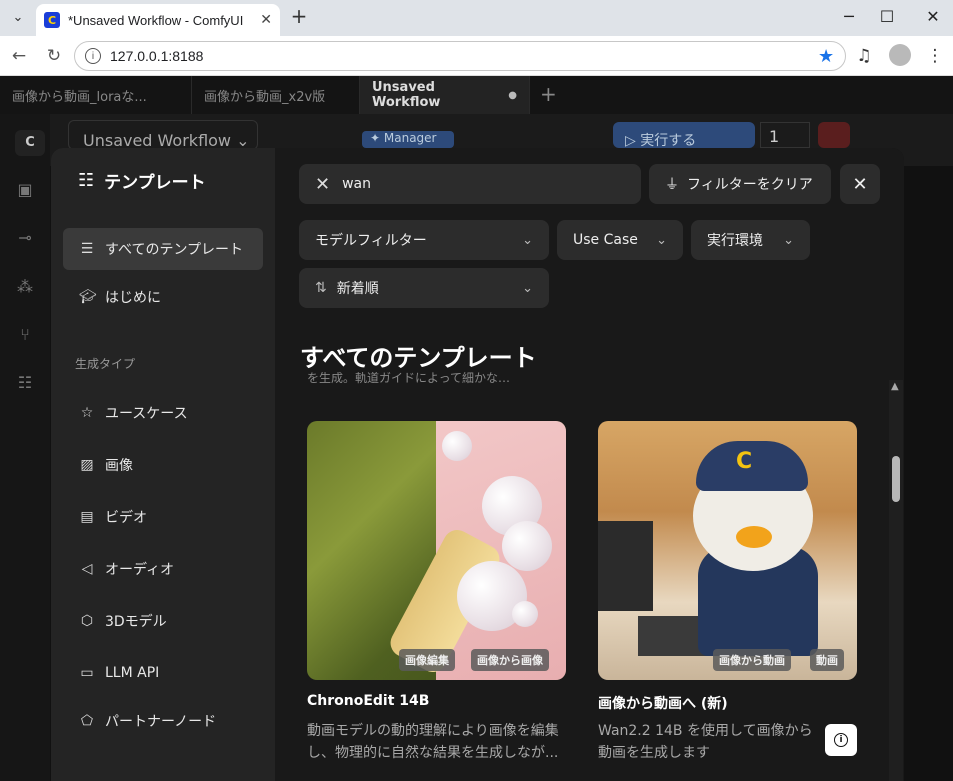 Image resolution: width=953 pixels, height=781 pixels. Describe the element at coordinates (142, 180) in the screenshot. I see `sidebar-title: ☷ テンプレート` at that location.